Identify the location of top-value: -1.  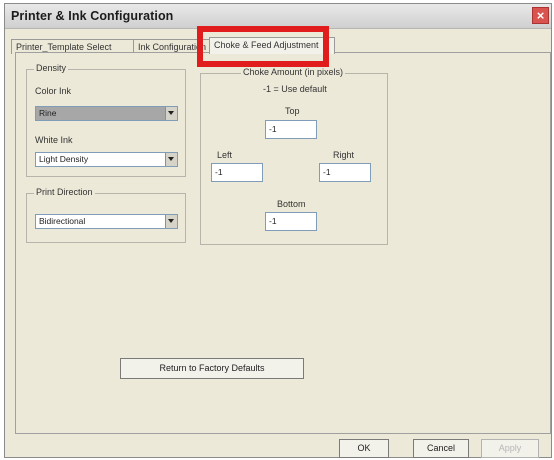
(273, 129).